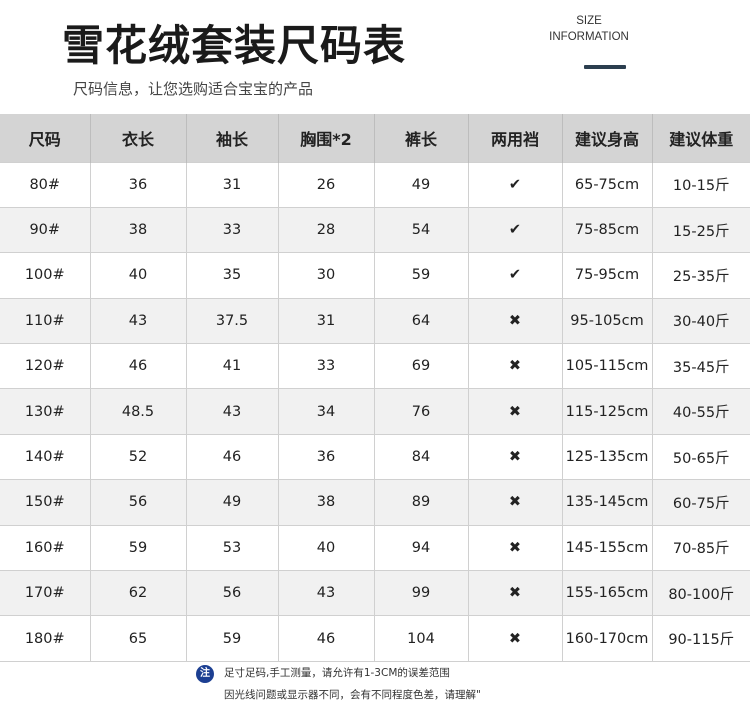 The width and height of the screenshot is (750, 713). Describe the element at coordinates (421, 230) in the screenshot. I see `cell-pants-length: 54` at that location.